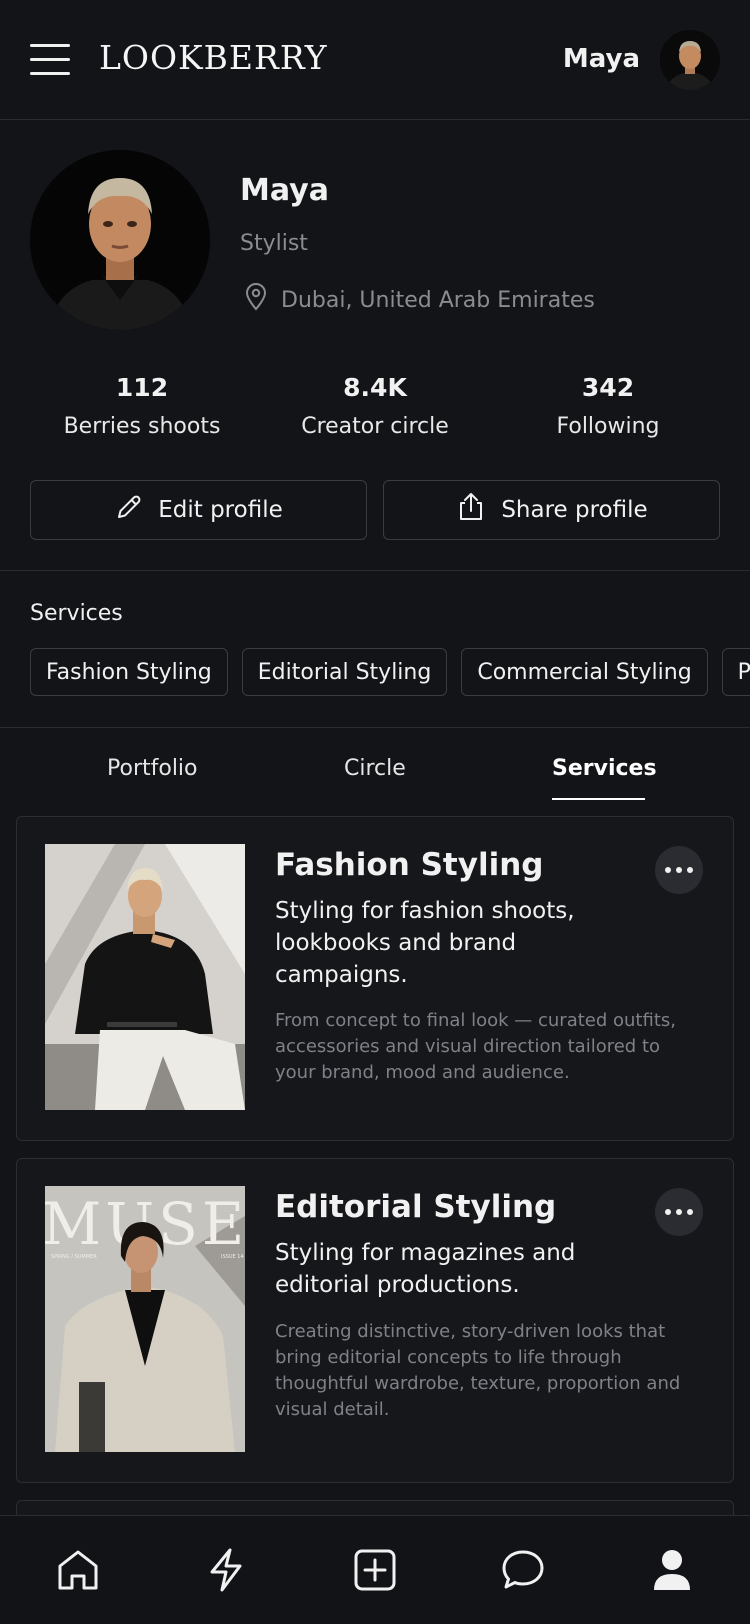 Image resolution: width=750 pixels, height=1624 pixels. What do you see at coordinates (598, 799) in the screenshot?
I see `active-tab-indicator` at bounding box center [598, 799].